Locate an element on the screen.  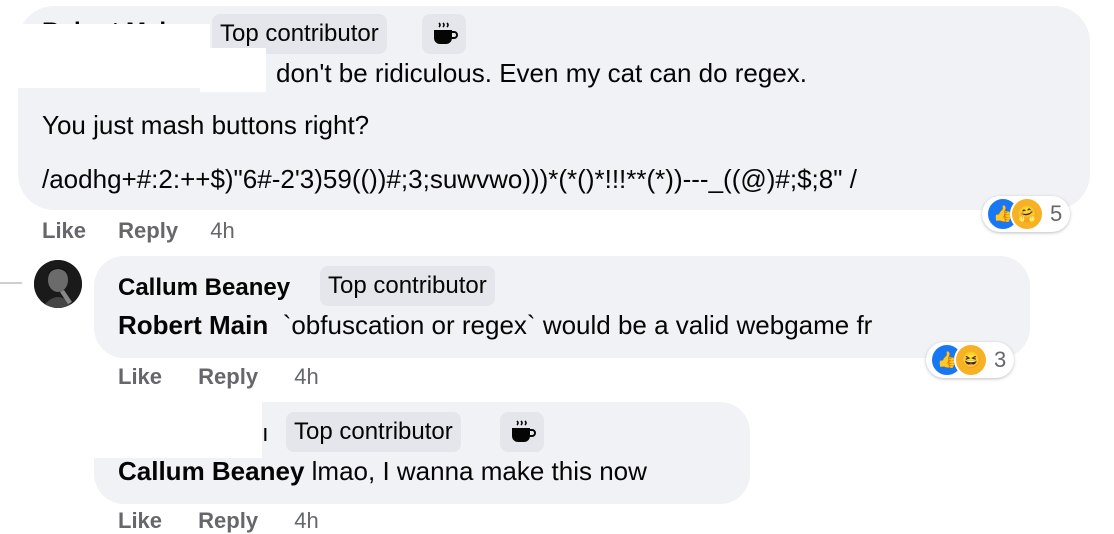
reaction-count: 3 is located at coordinates (1000, 359).